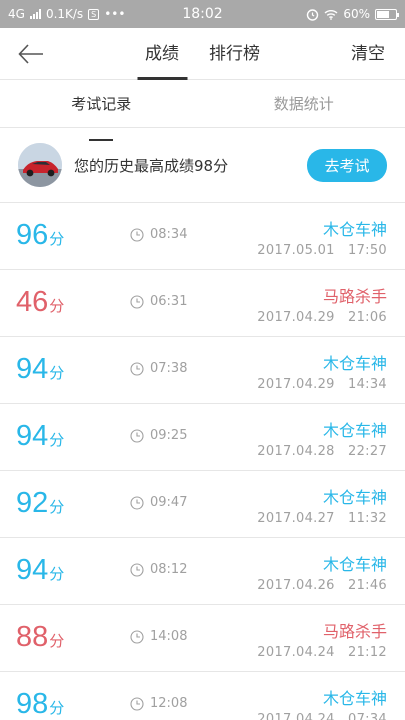 The width and height of the screenshot is (405, 720). What do you see at coordinates (169, 636) in the screenshot?
I see `duration-text: 14:08` at bounding box center [169, 636].